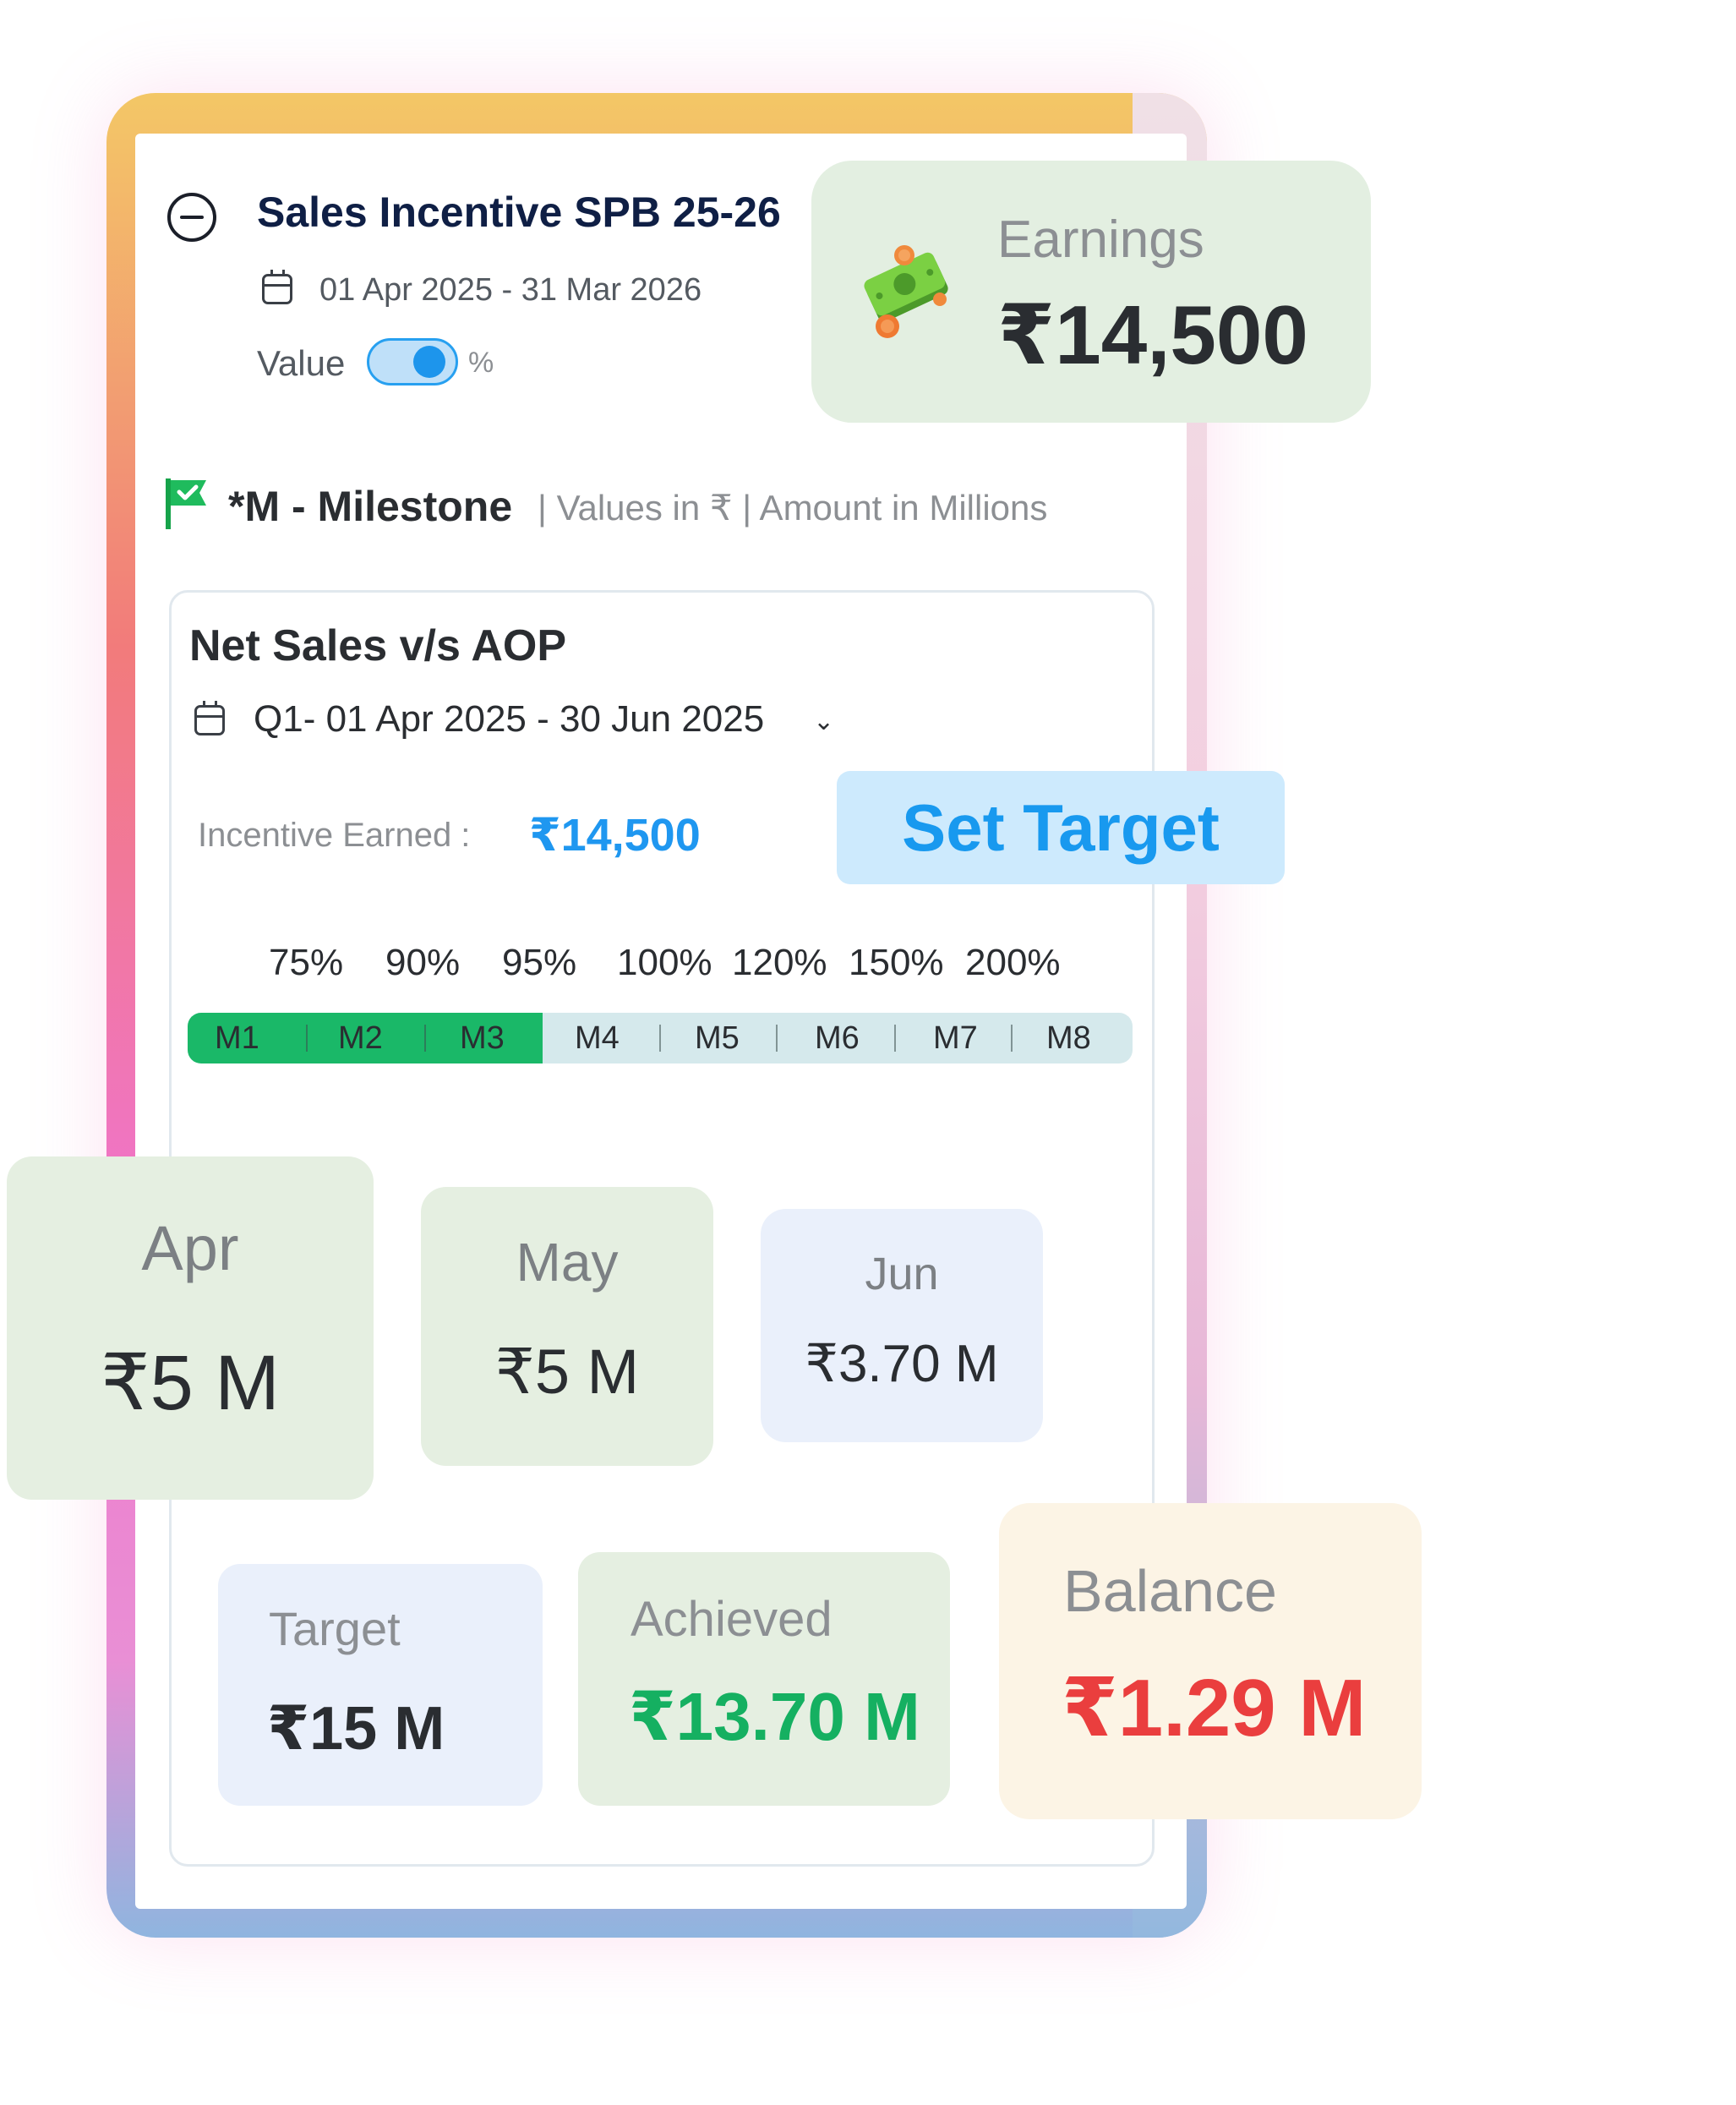 This screenshot has width=1736, height=2105. Describe the element at coordinates (779, 962) in the screenshot. I see `milestone-percent: 120%` at that location.